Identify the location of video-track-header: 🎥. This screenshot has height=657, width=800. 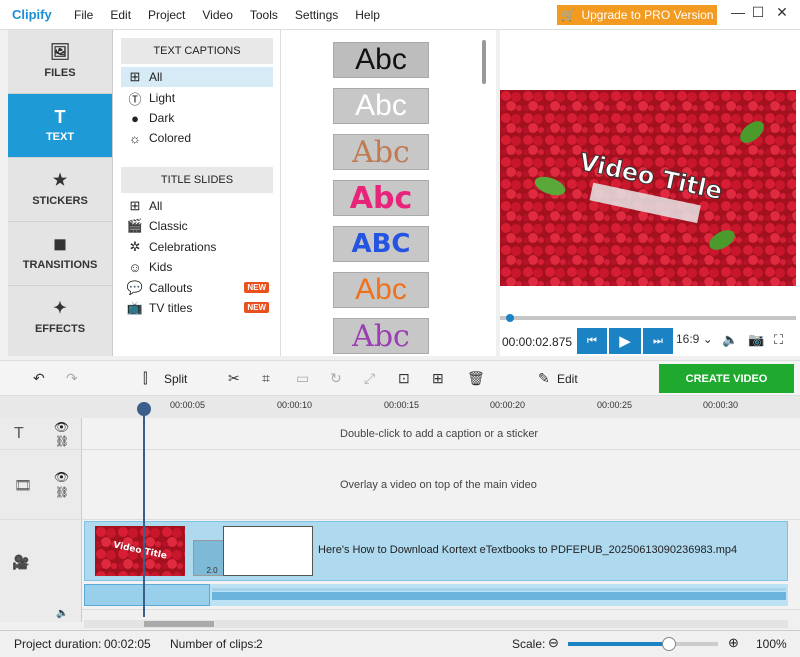
(41, 564).